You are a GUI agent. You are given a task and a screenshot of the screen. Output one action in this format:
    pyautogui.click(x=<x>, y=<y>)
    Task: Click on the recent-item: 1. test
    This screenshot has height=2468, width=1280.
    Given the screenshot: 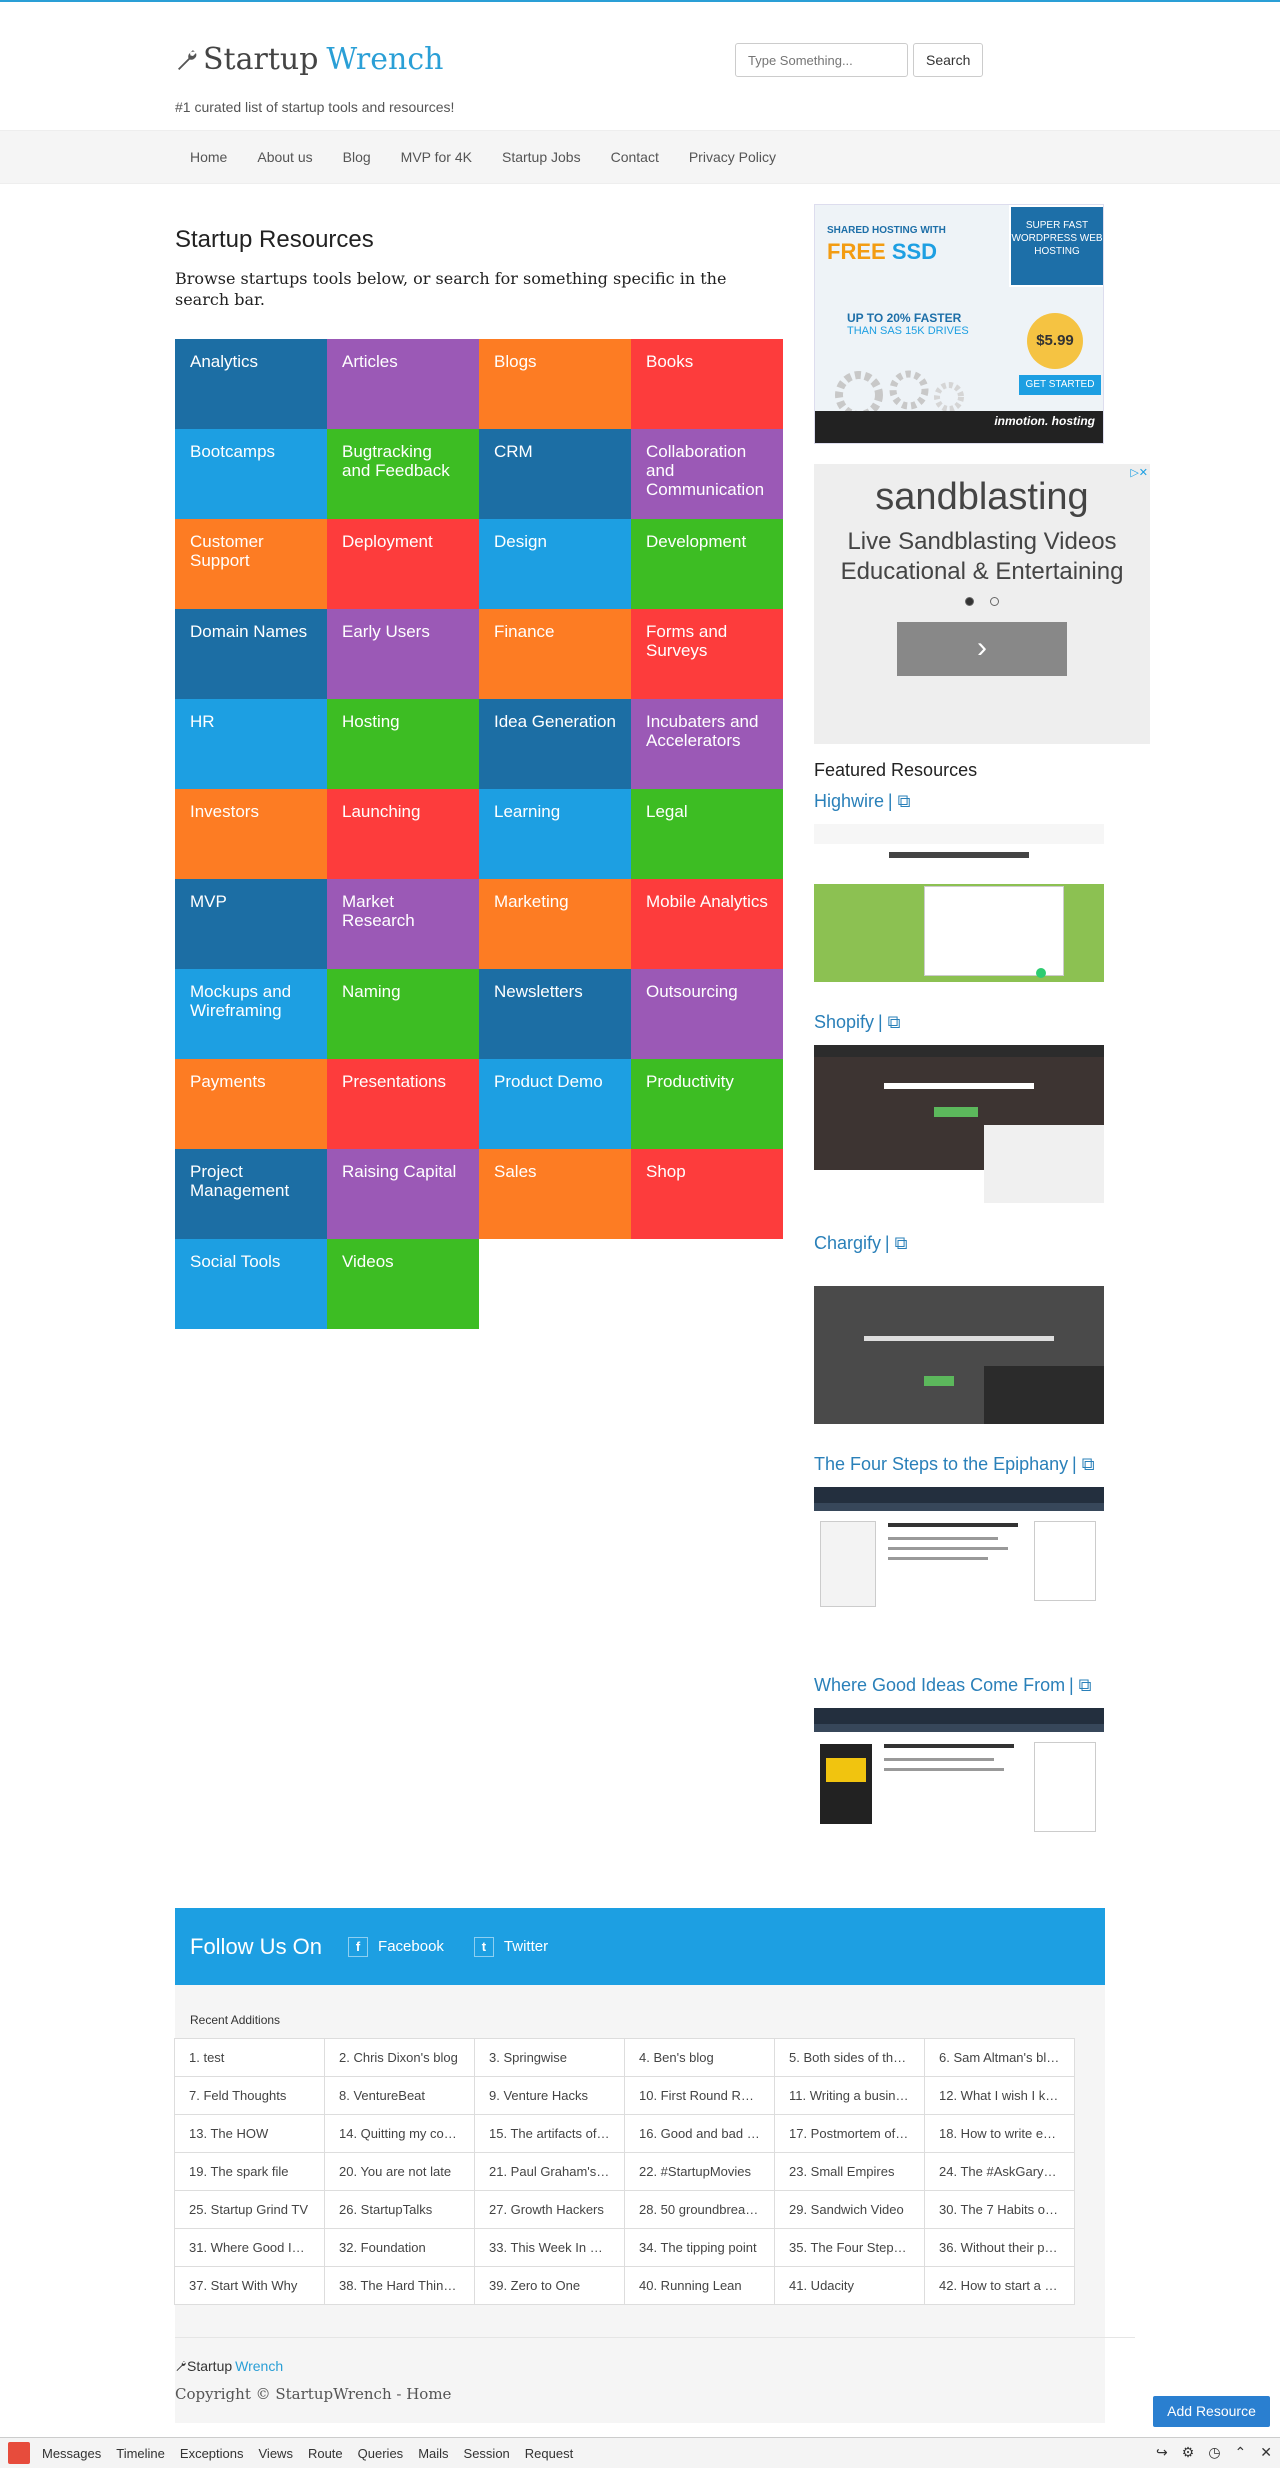 What is the action you would take?
    pyautogui.click(x=249, y=2057)
    